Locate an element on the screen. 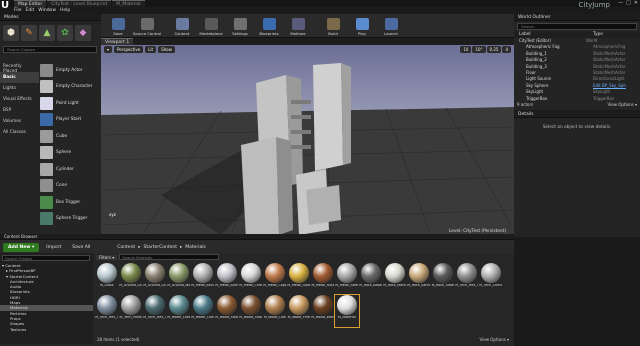 This screenshot has height=346, width=640. asset-tile: M_Metal_Burnished_Steel is located at coordinates (227, 279).